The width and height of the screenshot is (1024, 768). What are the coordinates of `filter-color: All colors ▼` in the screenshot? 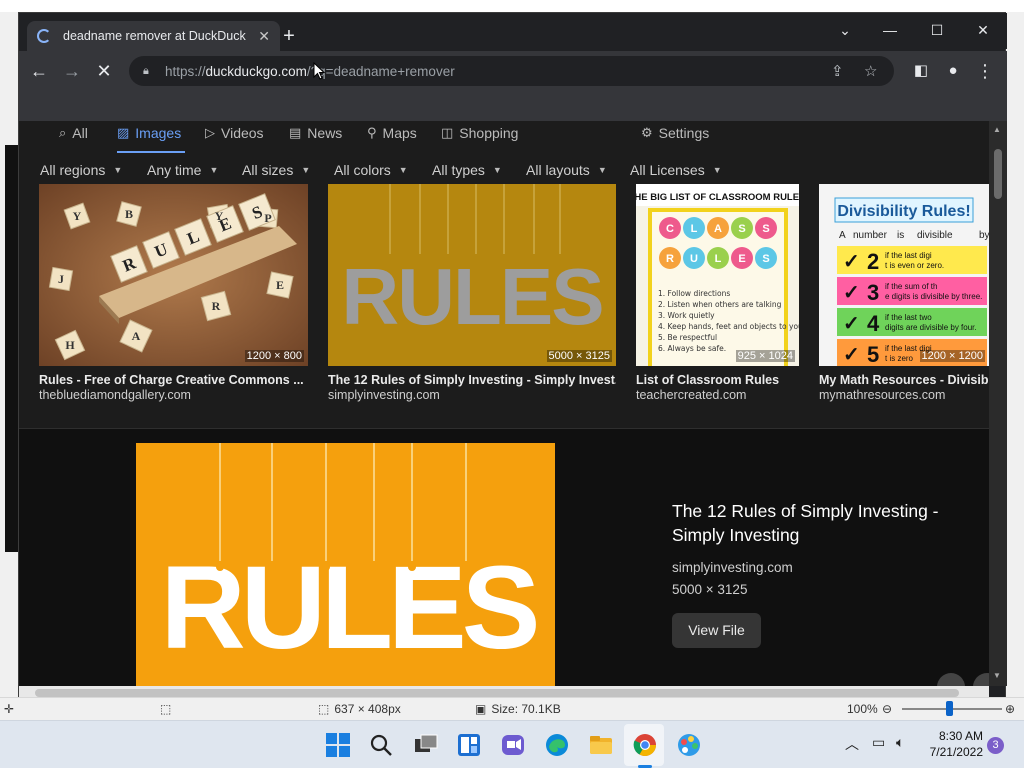 It's located at (371, 170).